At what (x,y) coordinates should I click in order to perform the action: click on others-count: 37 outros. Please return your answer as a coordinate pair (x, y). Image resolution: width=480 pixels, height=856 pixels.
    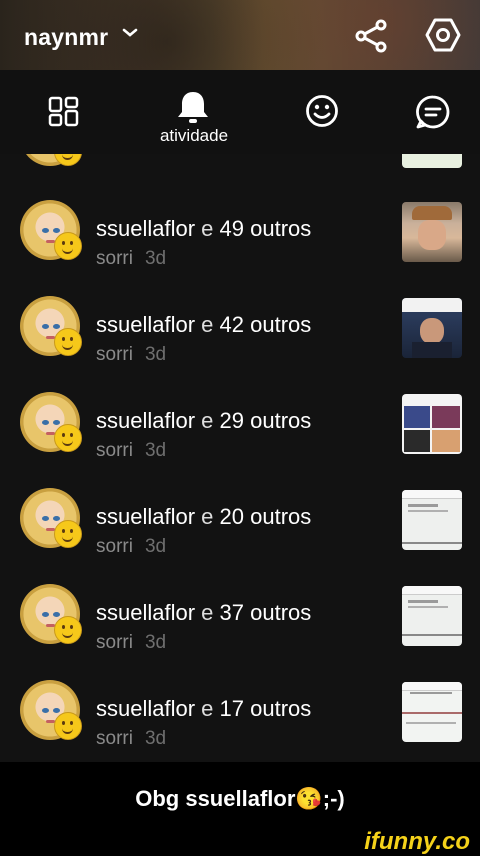
    Looking at the image, I should click on (266, 612).